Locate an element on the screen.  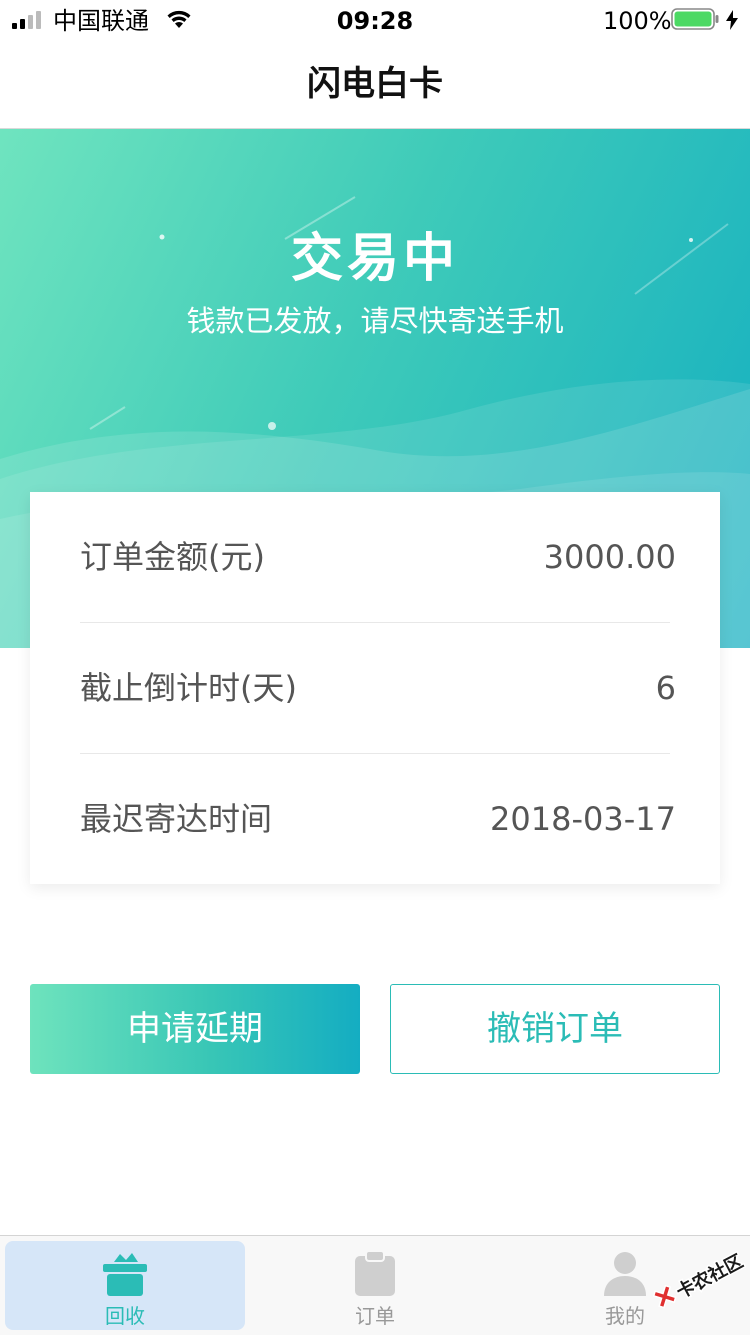
cancel-order-button: 撤销订单 is located at coordinates (555, 1029).